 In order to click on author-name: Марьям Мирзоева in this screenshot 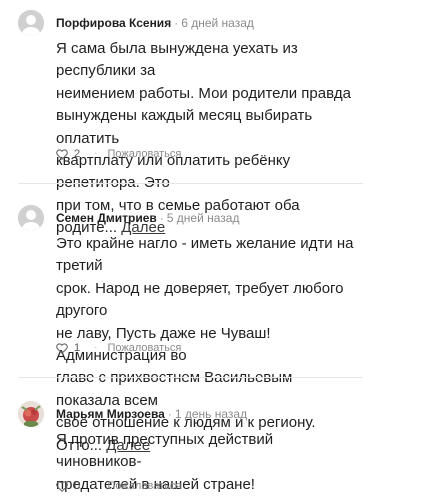, I will do `click(110, 414)`.